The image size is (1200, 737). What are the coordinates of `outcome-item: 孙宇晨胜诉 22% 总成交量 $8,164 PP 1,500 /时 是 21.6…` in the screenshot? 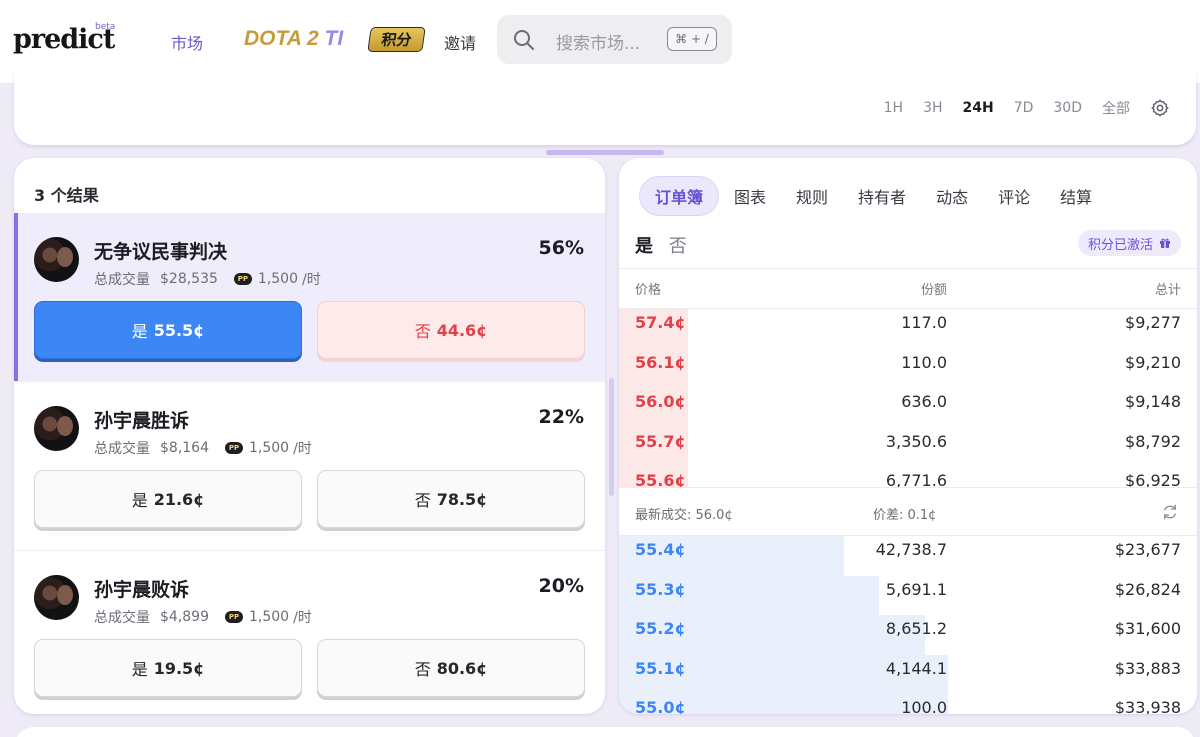 It's located at (309, 466).